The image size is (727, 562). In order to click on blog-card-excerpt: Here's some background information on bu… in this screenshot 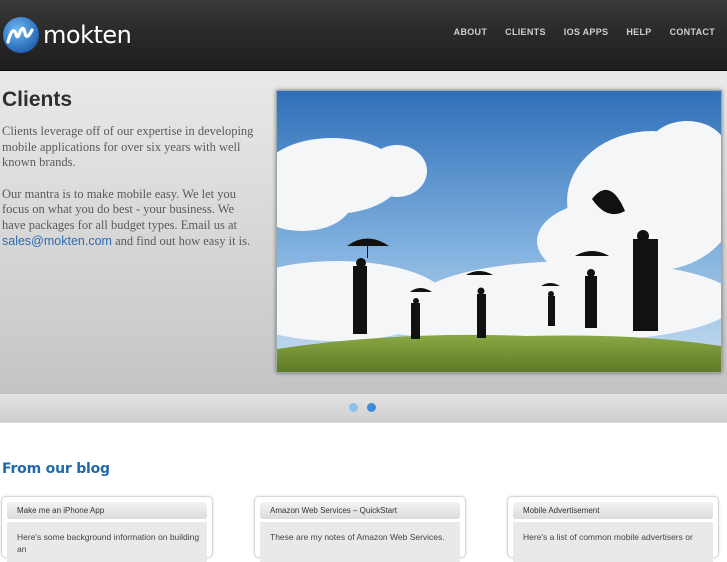, I will do `click(107, 542)`.